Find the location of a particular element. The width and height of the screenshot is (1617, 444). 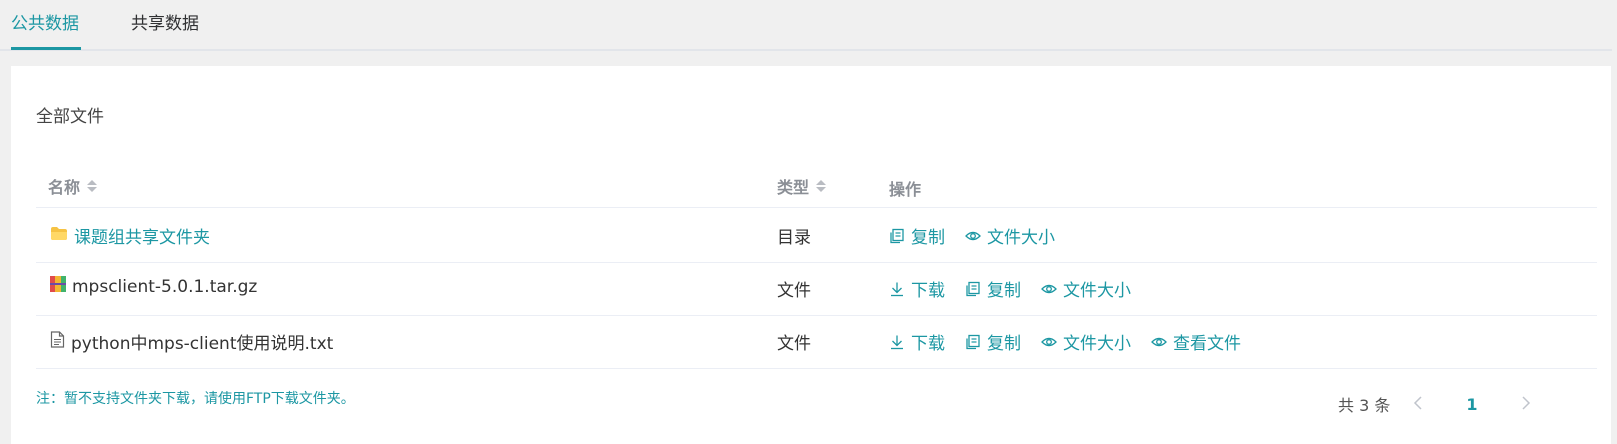

file-name-text: python中mps-client使用说明.txt is located at coordinates (202, 344).